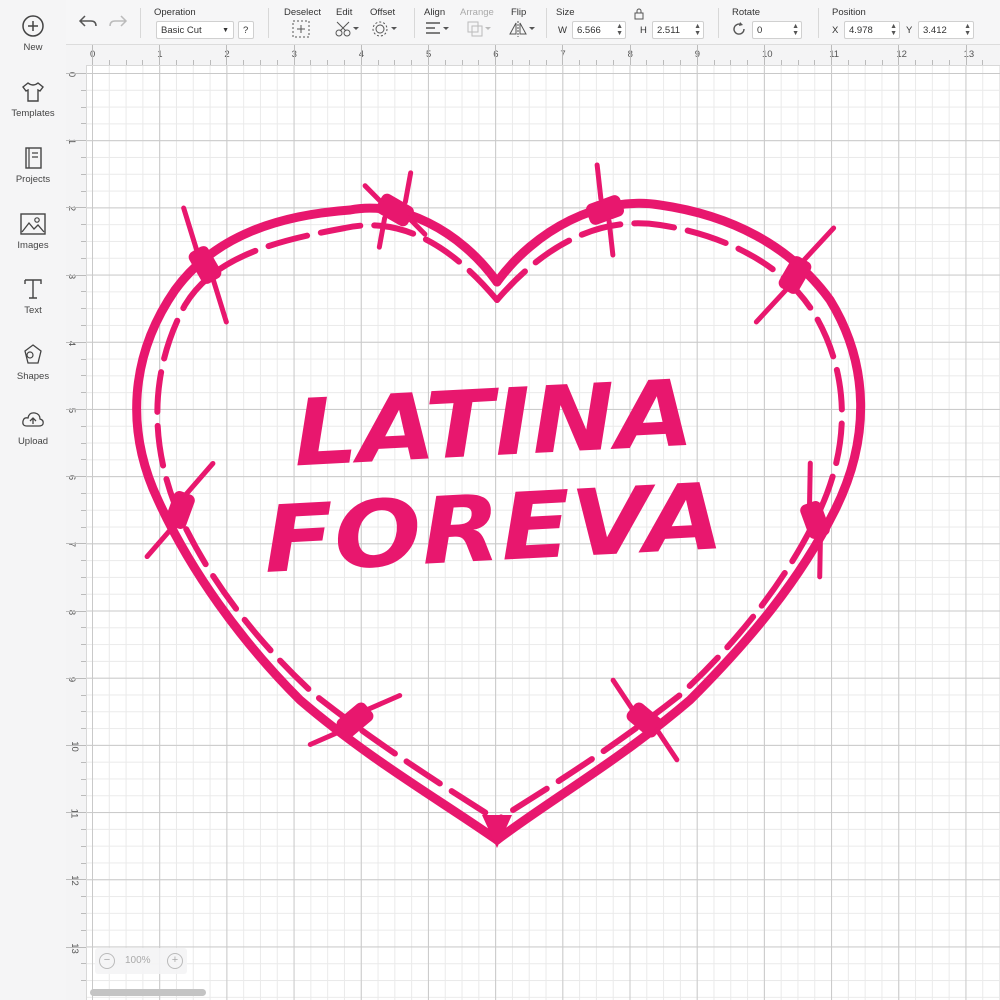 This screenshot has height=1000, width=1000. What do you see at coordinates (669, 30) in the screenshot?
I see `height-value: 2.511` at bounding box center [669, 30].